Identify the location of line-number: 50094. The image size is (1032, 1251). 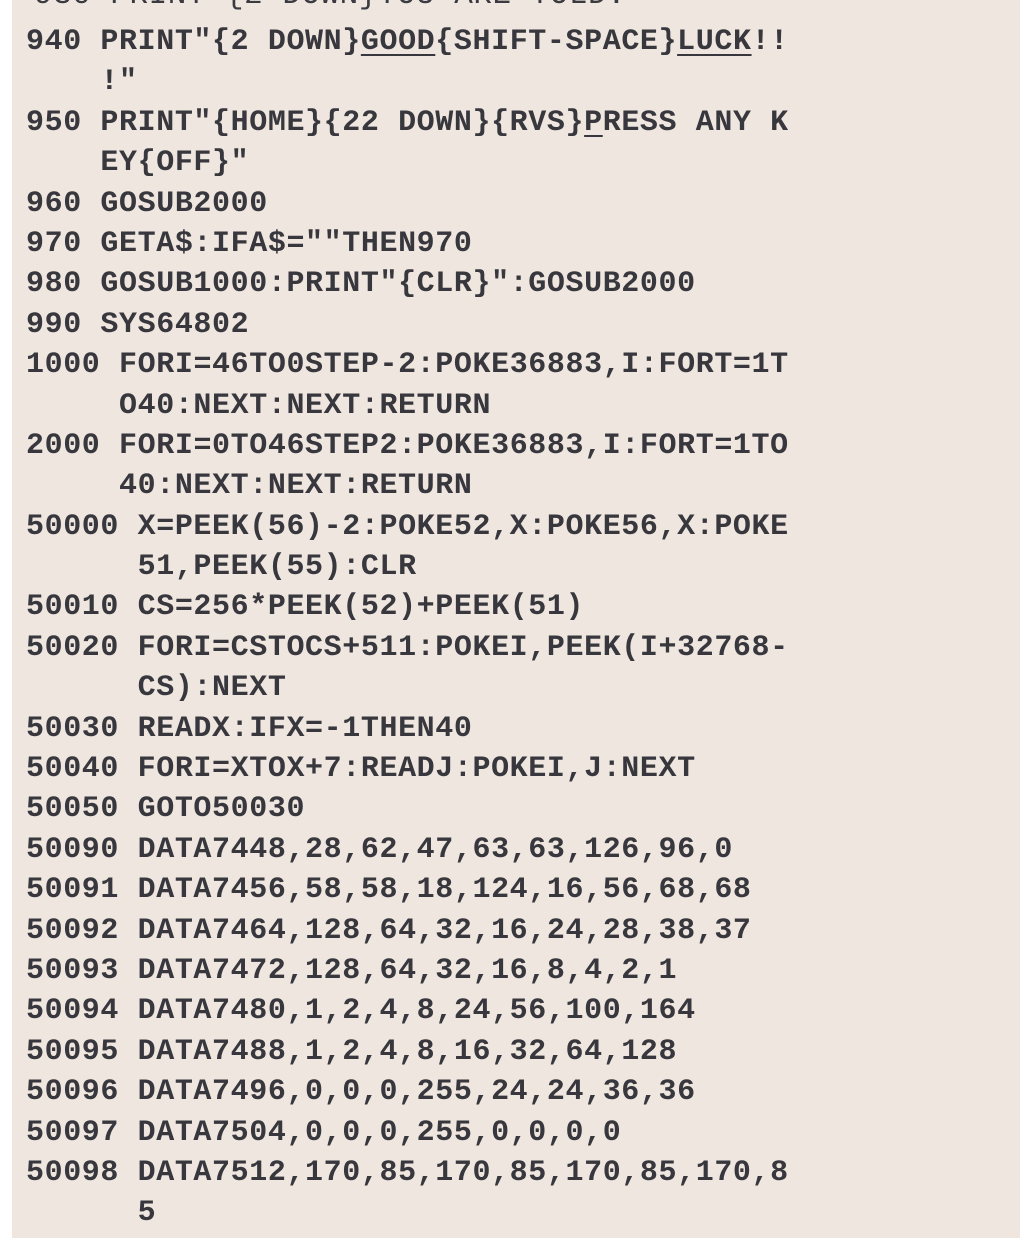
(73, 1011).